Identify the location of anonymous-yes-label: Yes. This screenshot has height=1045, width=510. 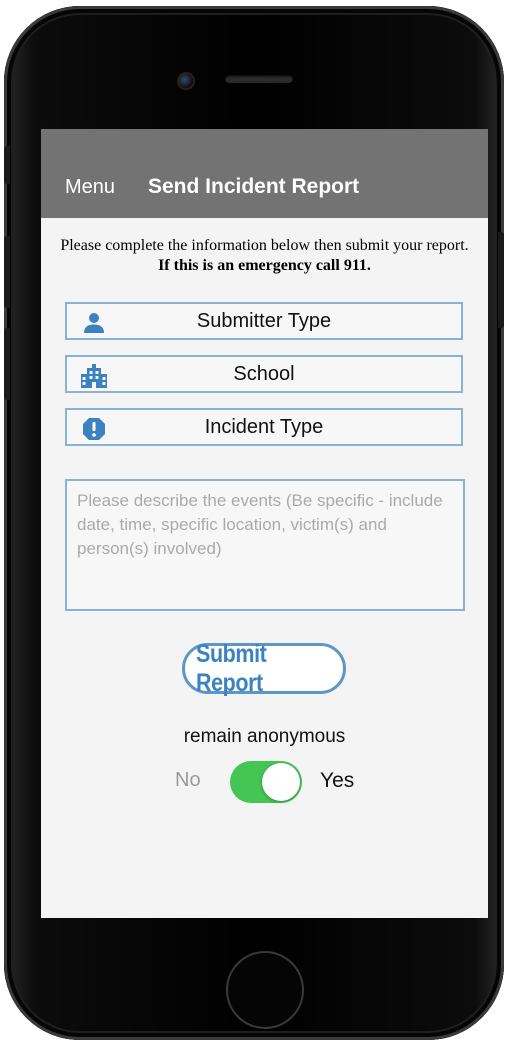
(337, 780).